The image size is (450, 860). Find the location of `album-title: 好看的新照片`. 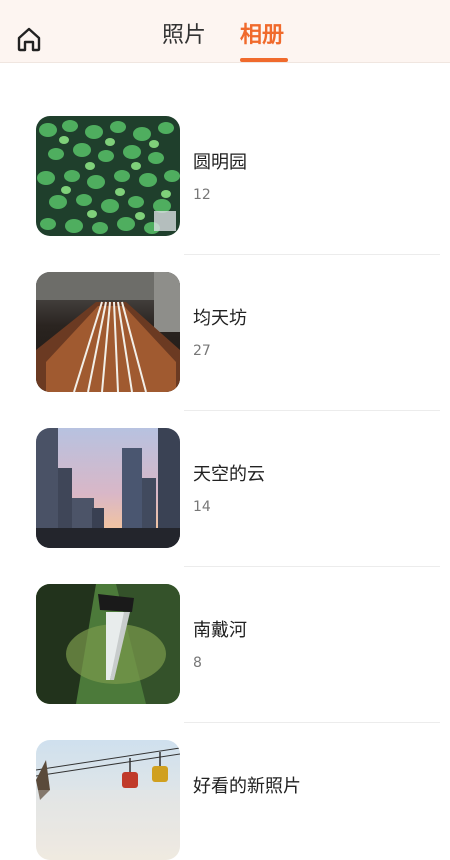

album-title: 好看的新照片 is located at coordinates (247, 786).